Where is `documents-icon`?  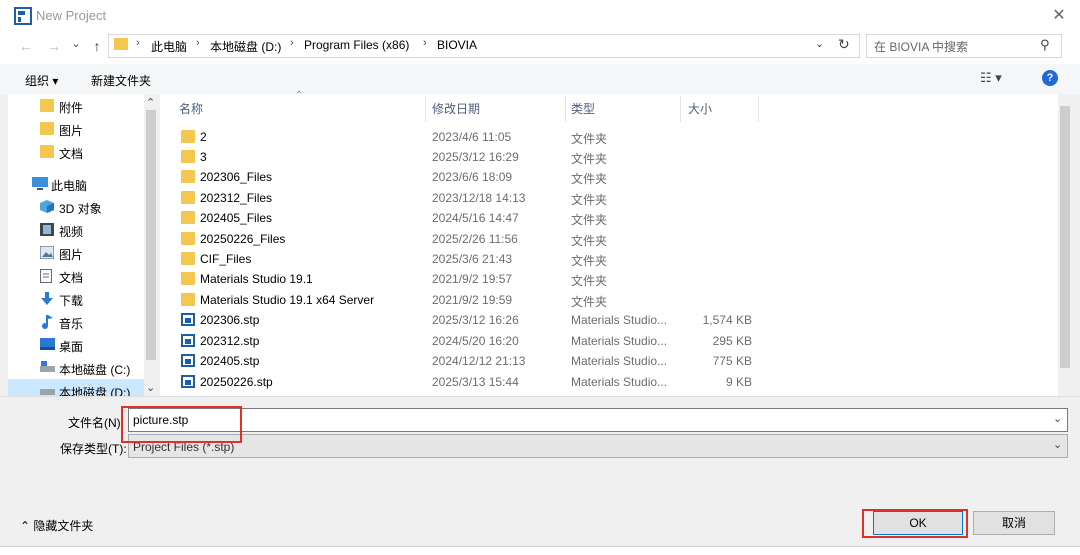 documents-icon is located at coordinates (47, 276).